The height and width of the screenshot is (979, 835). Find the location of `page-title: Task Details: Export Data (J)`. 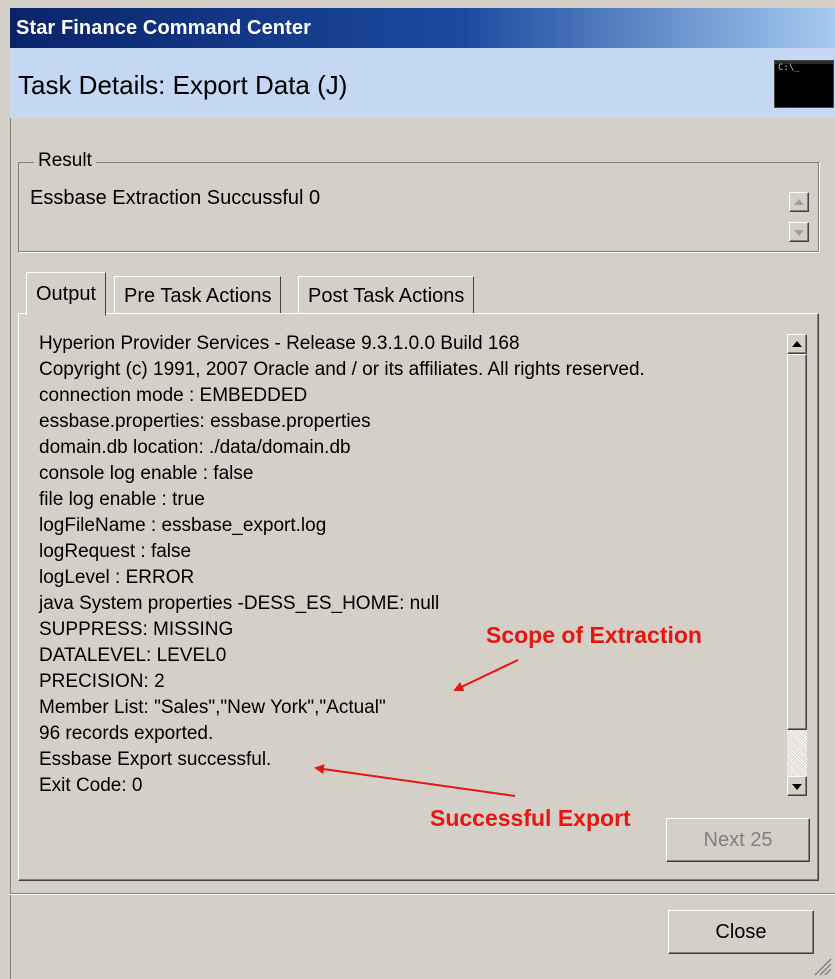

page-title: Task Details: Export Data (J) is located at coordinates (183, 85).